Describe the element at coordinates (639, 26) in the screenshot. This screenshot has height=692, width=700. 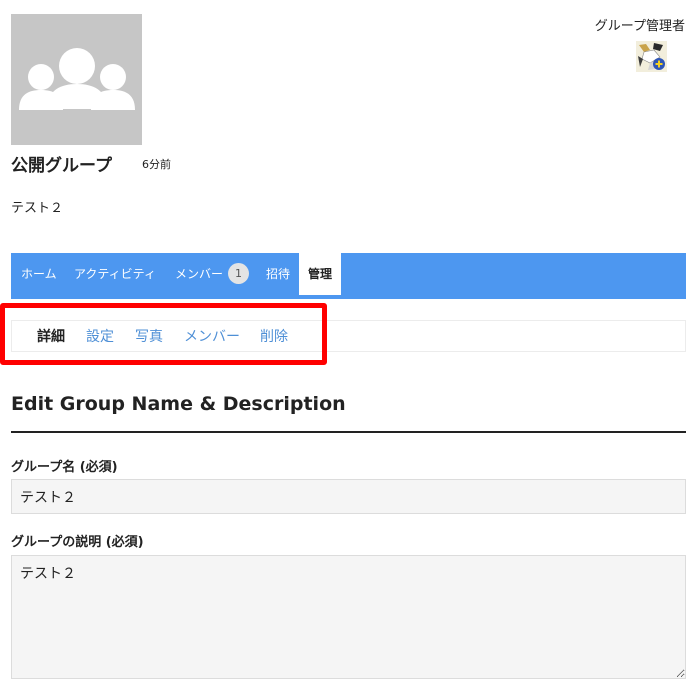
I see `group-admins-label: グループ管理者` at that location.